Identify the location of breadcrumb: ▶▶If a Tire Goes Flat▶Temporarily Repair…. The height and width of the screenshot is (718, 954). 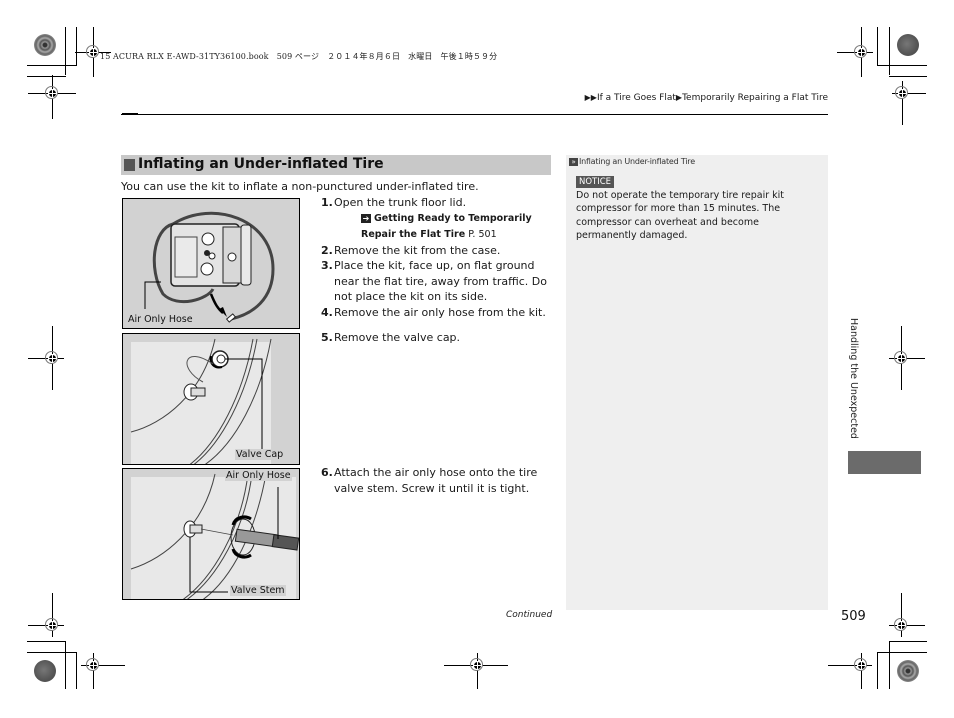
(706, 98).